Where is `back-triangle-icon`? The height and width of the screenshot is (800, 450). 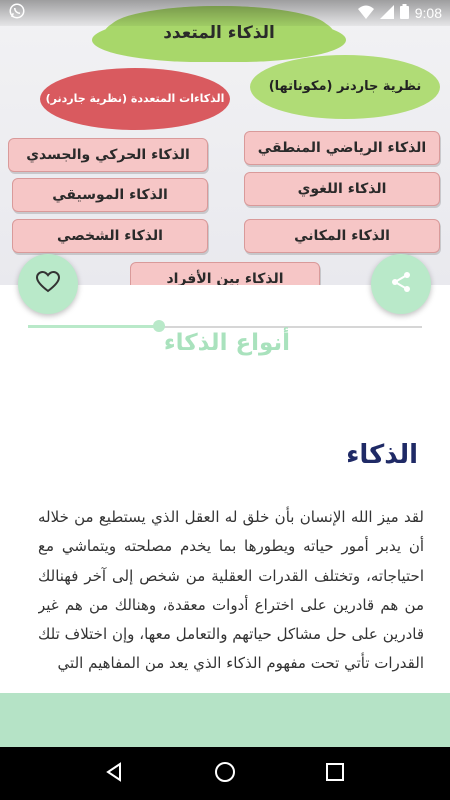 back-triangle-icon is located at coordinates (115, 773).